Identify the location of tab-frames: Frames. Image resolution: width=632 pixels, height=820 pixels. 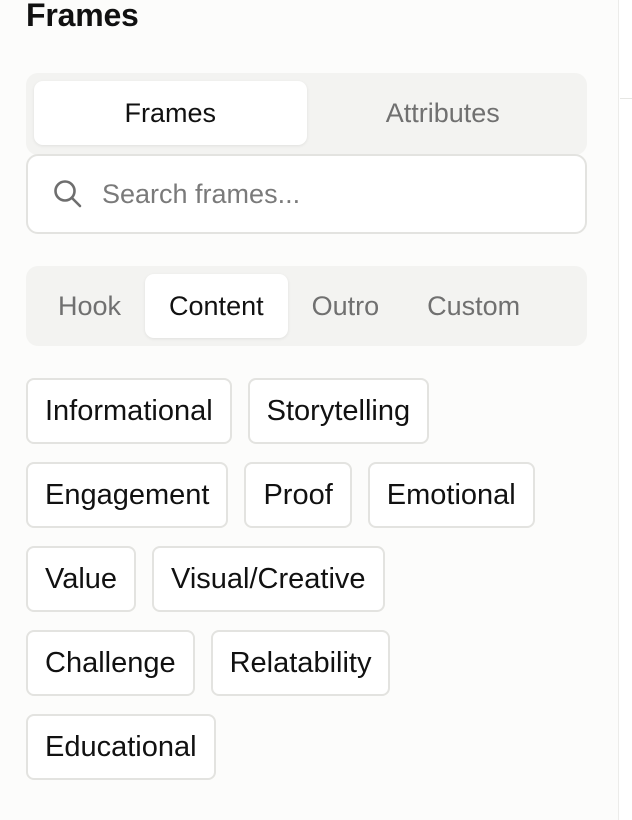
(170, 113).